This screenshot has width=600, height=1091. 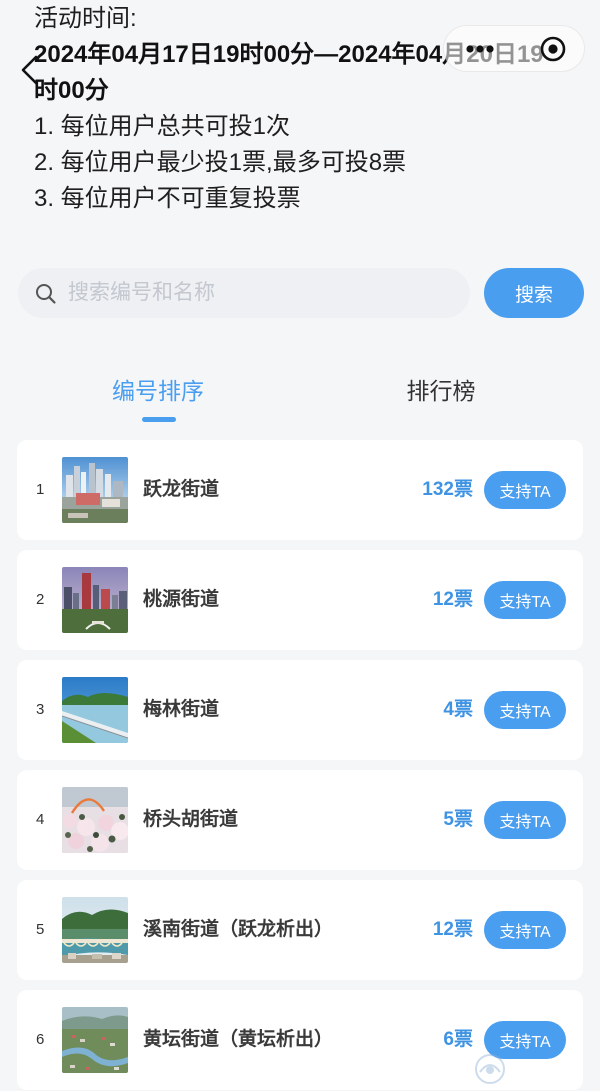 What do you see at coordinates (40, 929) in the screenshot?
I see `item-rank: 5` at bounding box center [40, 929].